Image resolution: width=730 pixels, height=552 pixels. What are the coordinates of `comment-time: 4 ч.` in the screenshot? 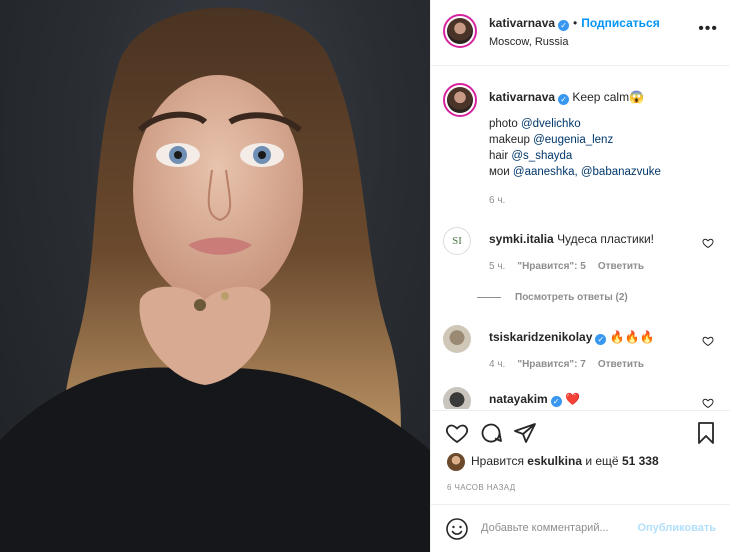 It's located at (497, 364).